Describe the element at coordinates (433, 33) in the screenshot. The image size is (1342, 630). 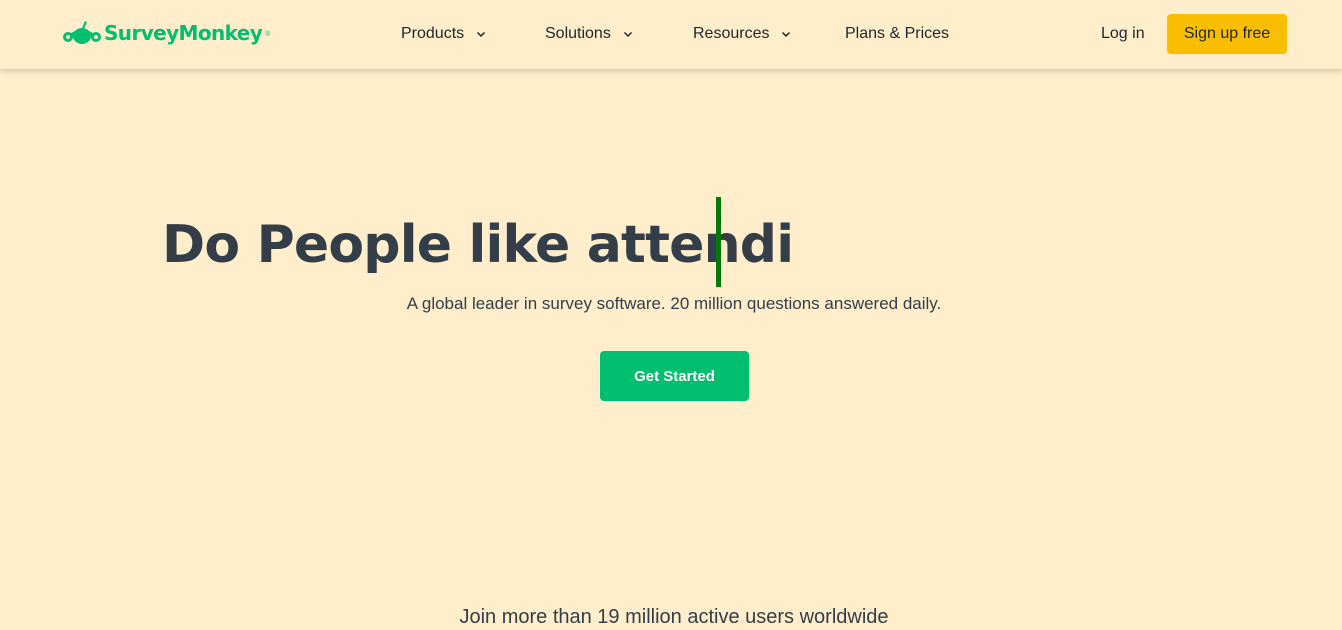
I see `nav-products-label: Products` at that location.